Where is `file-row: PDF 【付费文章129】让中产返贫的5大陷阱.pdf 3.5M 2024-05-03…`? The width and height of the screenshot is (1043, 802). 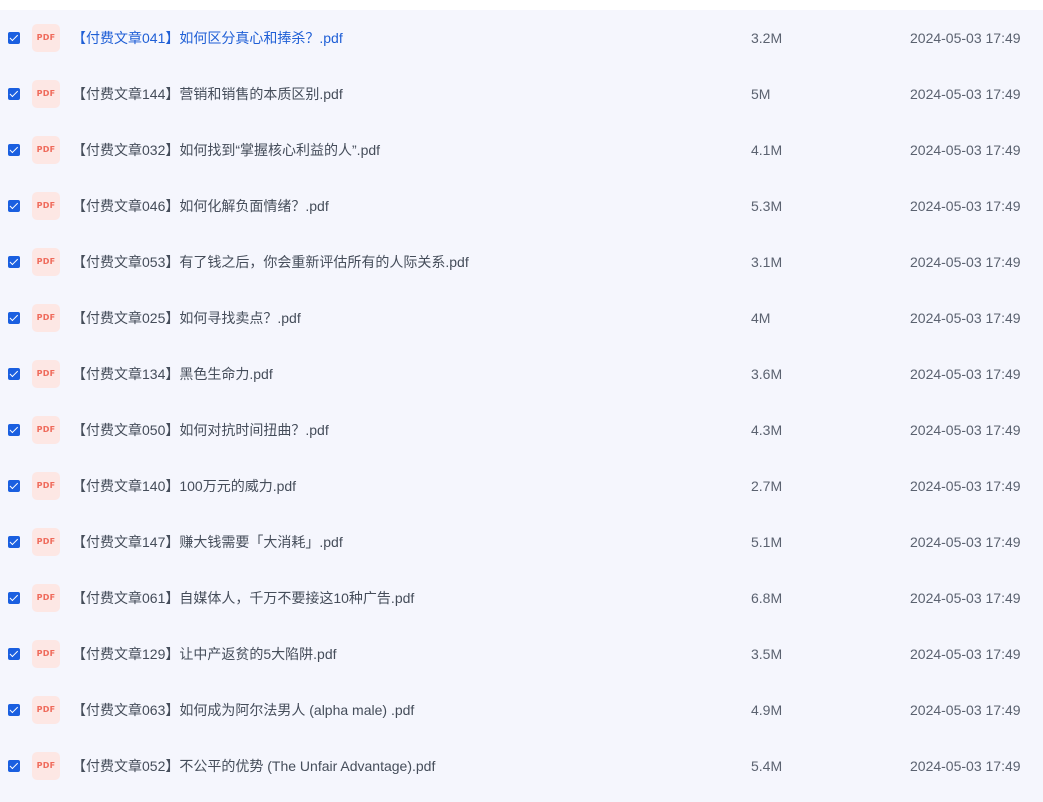
file-row: PDF 【付费文章129】让中产返贫的5大陷阱.pdf 3.5M 2024-05-03… is located at coordinates (521, 654).